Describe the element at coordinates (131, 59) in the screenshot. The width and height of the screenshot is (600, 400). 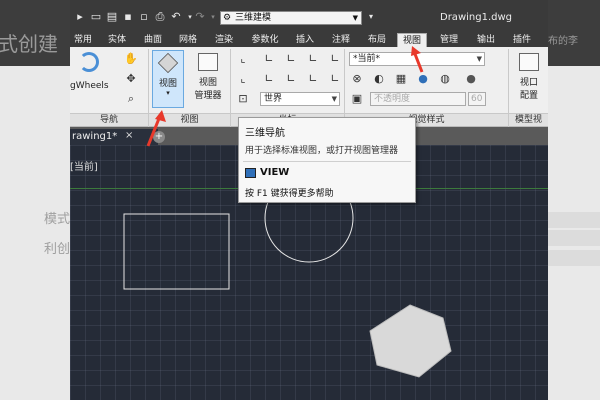
I see `pan-hand-icon: ✋` at that location.